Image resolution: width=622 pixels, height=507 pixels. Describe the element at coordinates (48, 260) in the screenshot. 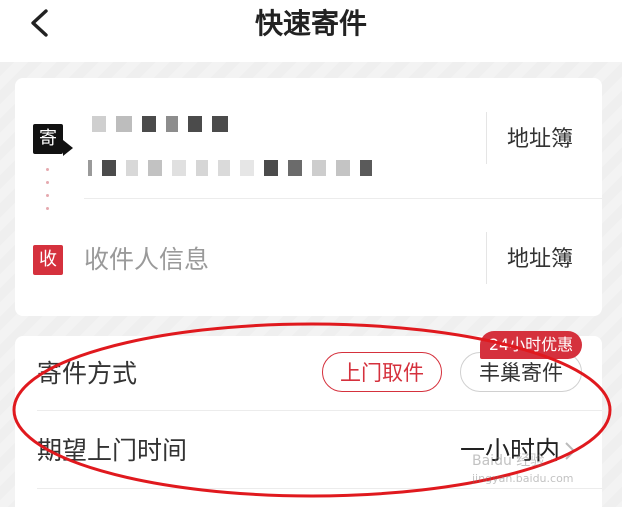

I see `receiver-tag: 收` at that location.